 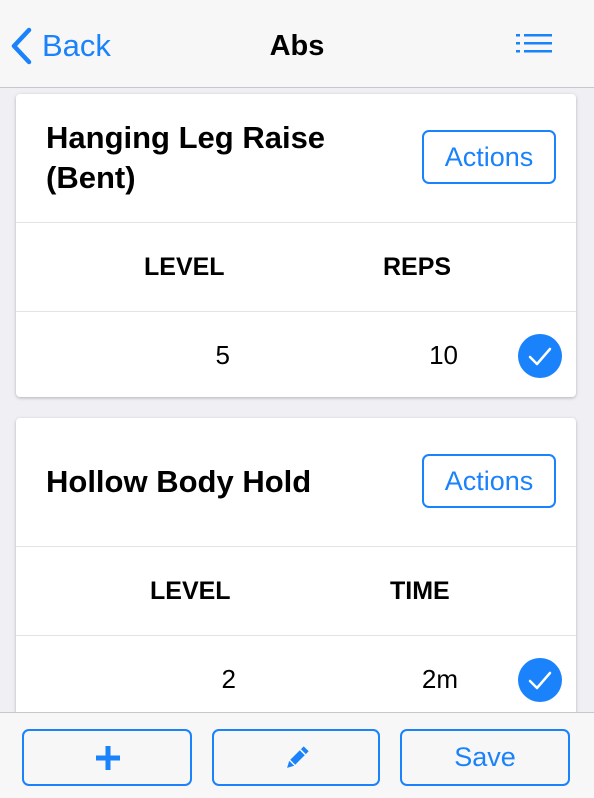 I want to click on menu-button, so click(x=534, y=46).